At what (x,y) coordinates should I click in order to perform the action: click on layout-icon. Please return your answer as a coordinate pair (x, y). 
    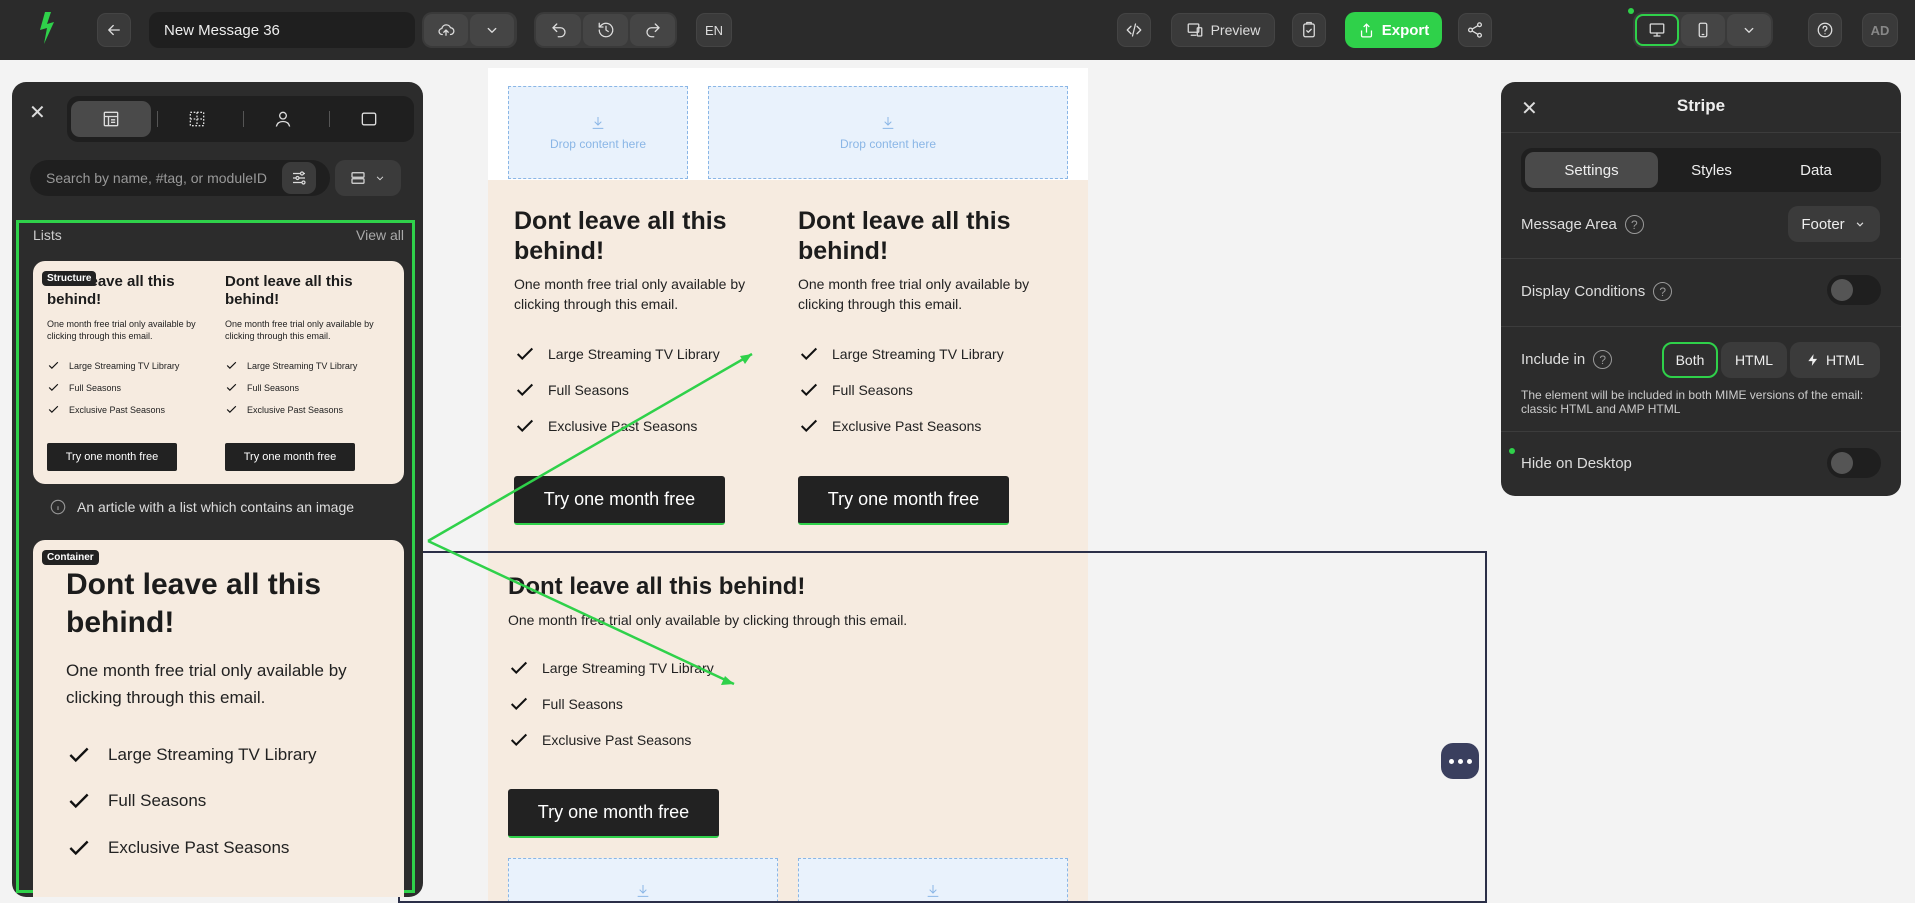
    Looking at the image, I should click on (111, 119).